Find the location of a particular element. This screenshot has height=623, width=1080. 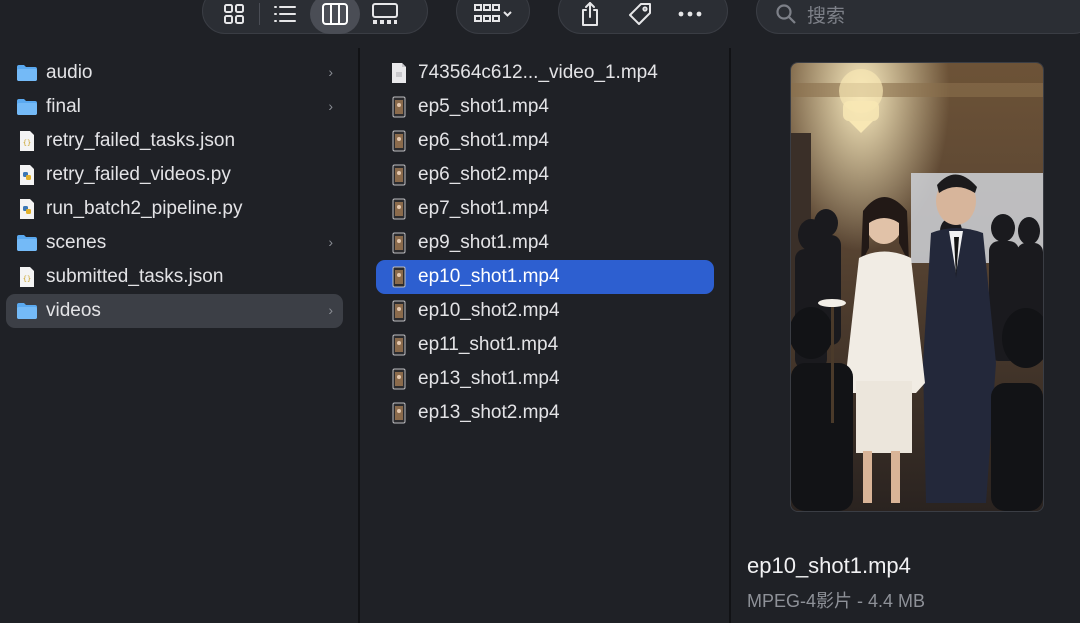

list-item: videos › is located at coordinates (174, 311).